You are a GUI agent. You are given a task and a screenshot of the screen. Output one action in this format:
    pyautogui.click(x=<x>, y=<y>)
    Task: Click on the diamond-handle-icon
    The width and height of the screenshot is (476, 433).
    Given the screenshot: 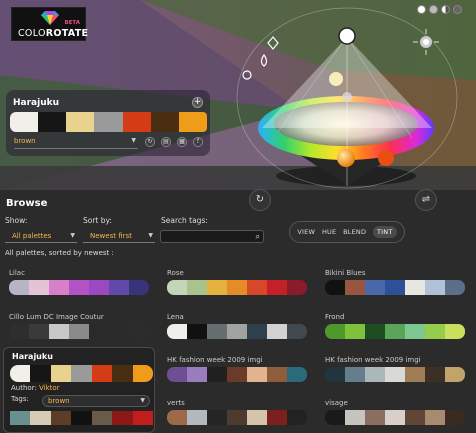 What is the action you would take?
    pyautogui.click(x=273, y=43)
    